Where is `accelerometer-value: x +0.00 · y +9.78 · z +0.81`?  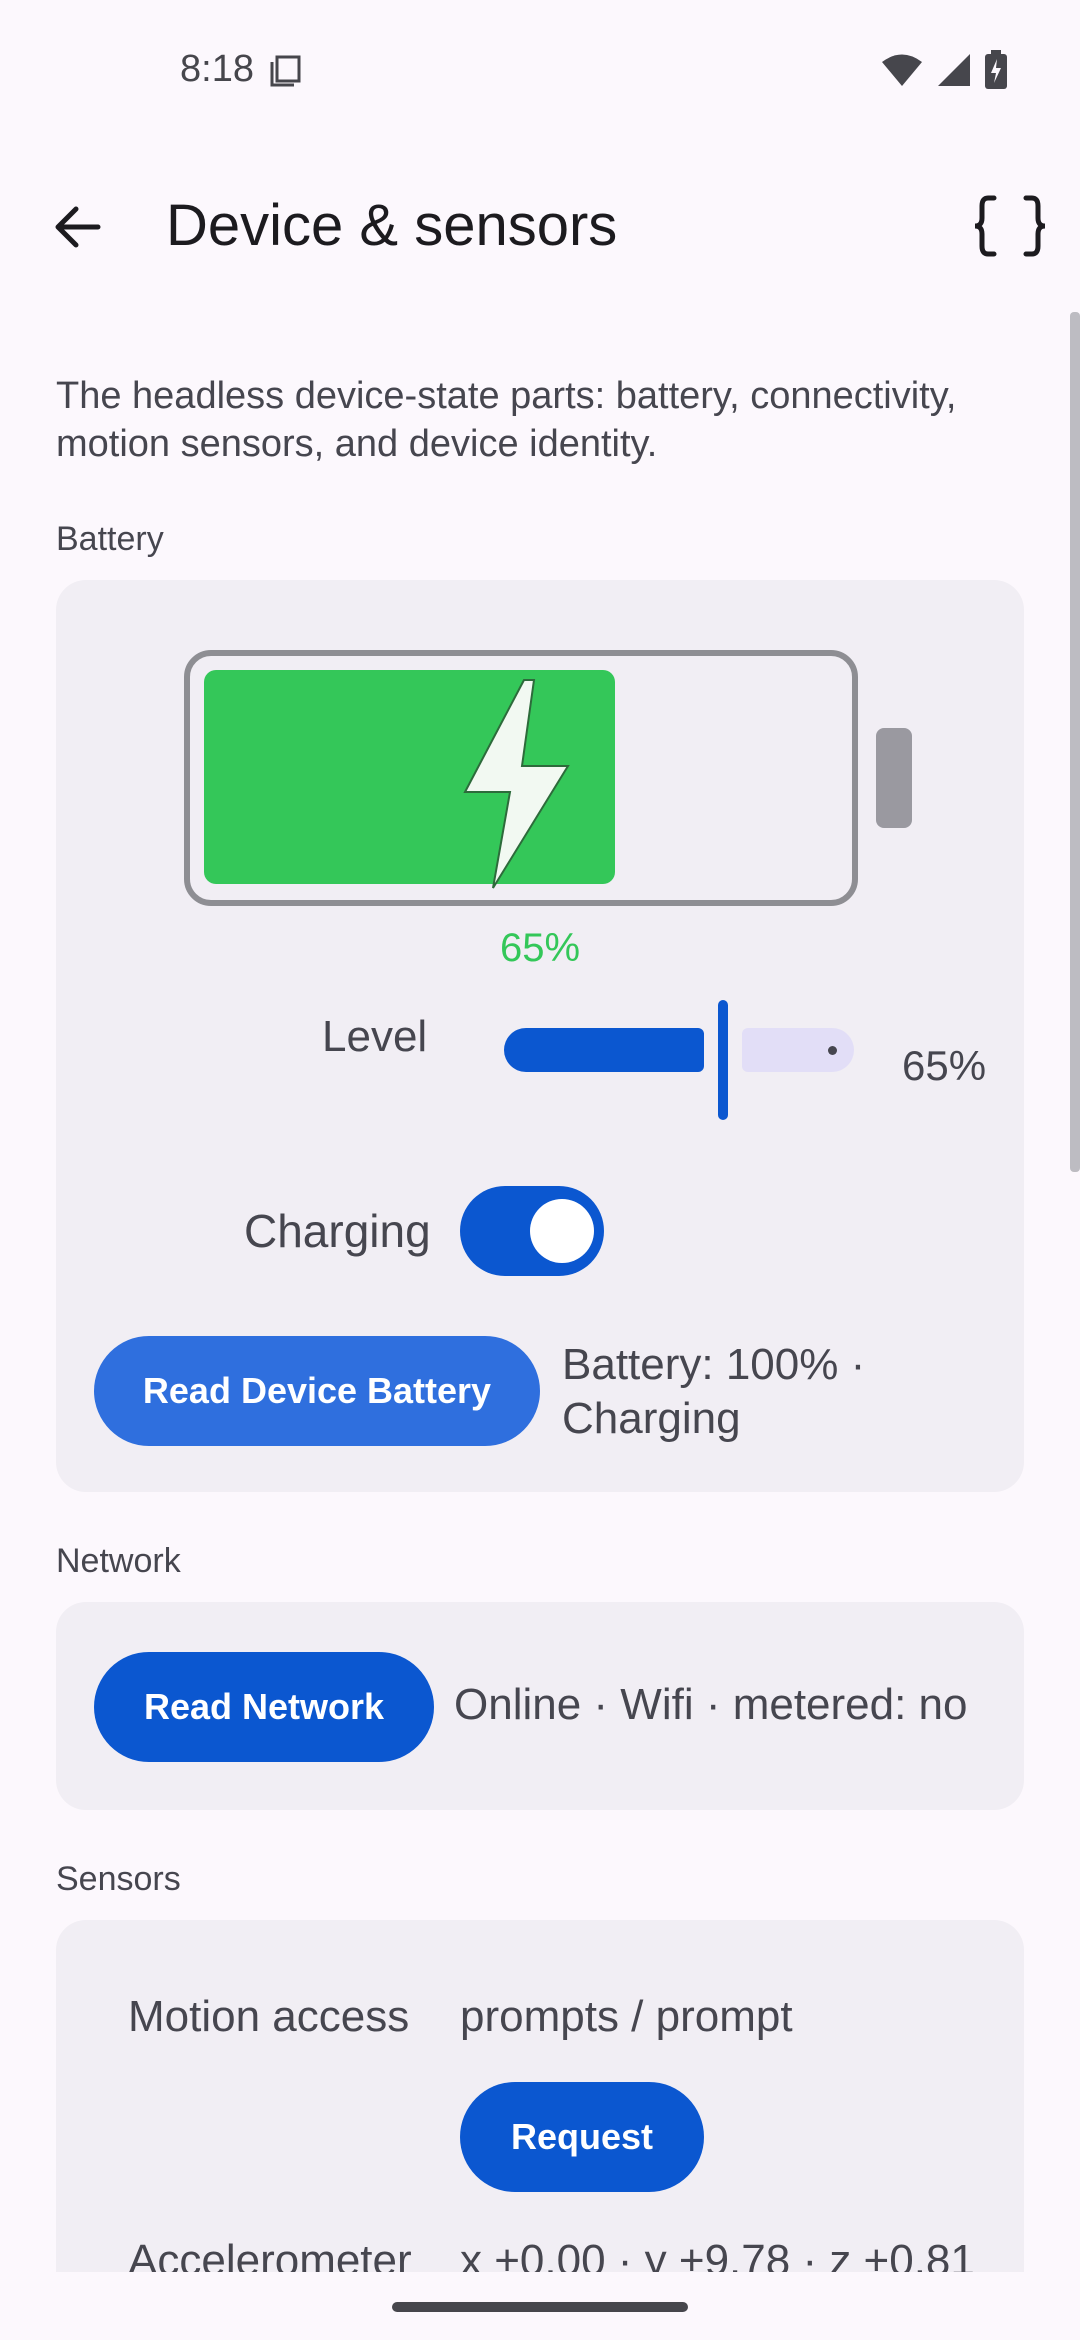
accelerometer-value: x +0.00 · y +9.78 · z +0.81 is located at coordinates (717, 2254).